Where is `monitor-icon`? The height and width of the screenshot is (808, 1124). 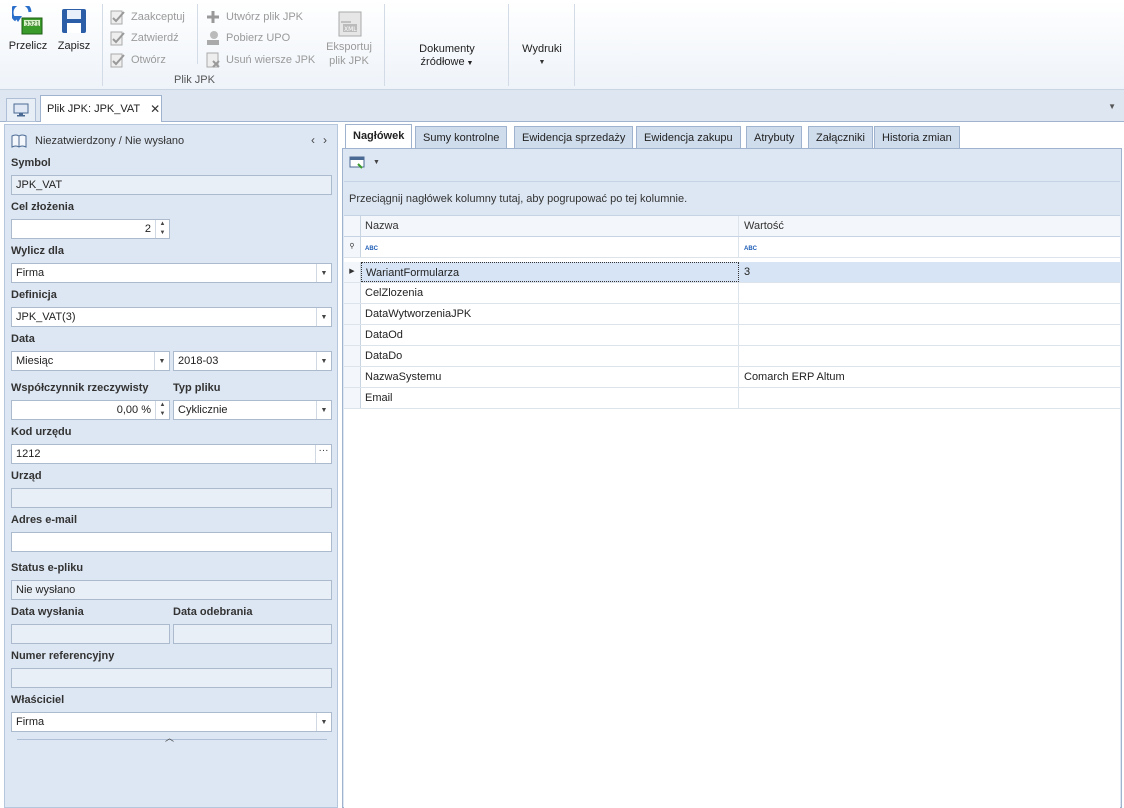 monitor-icon is located at coordinates (21, 110).